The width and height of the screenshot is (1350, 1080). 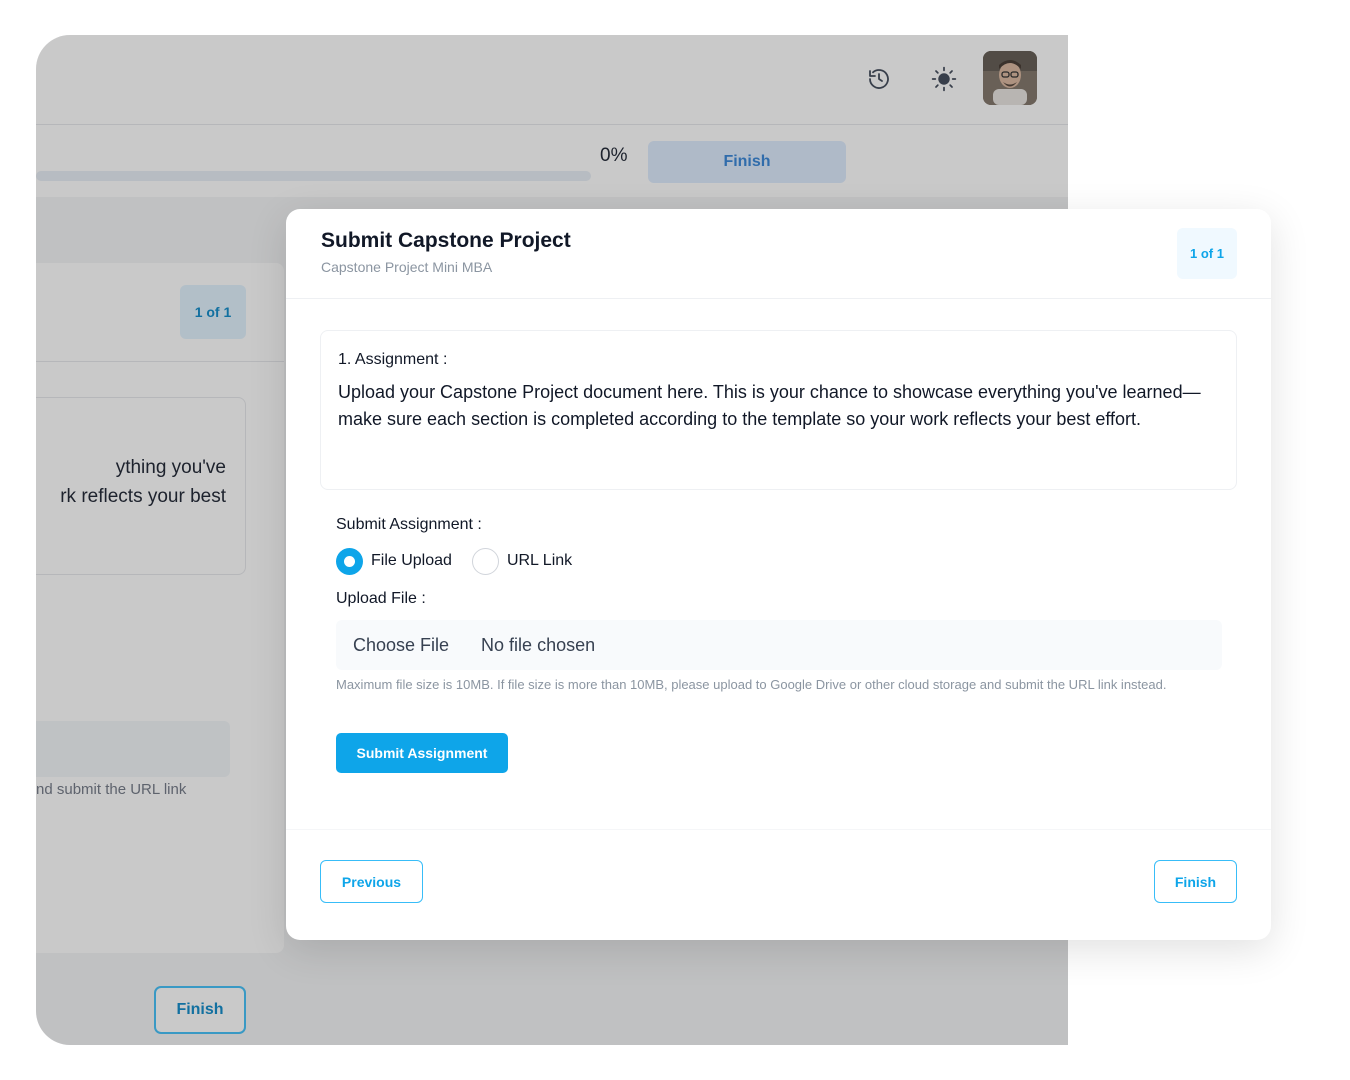 What do you see at coordinates (422, 753) in the screenshot?
I see `submit-assignment-button: Submit Assignment` at bounding box center [422, 753].